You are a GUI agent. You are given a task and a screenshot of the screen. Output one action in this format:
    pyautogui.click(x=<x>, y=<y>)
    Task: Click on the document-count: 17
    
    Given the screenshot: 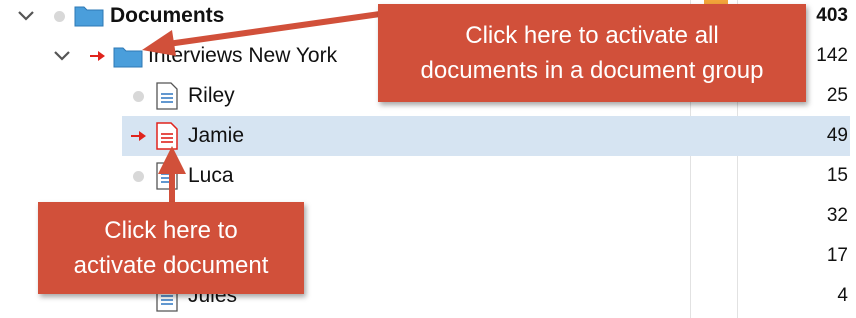 What is the action you would take?
    pyautogui.click(x=837, y=255)
    